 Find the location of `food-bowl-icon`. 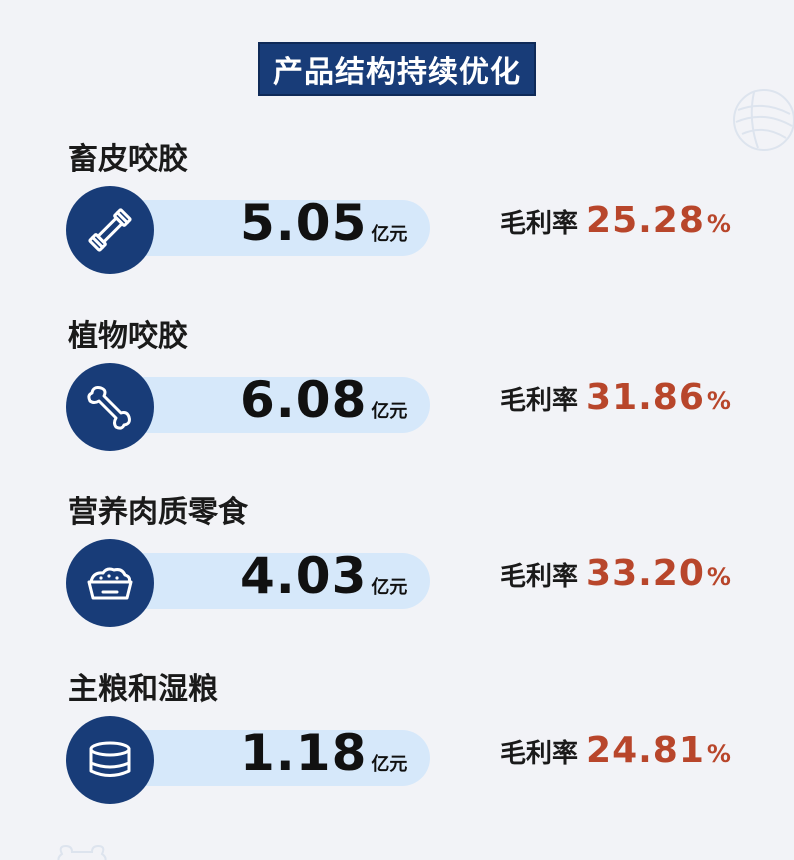

food-bowl-icon is located at coordinates (110, 583).